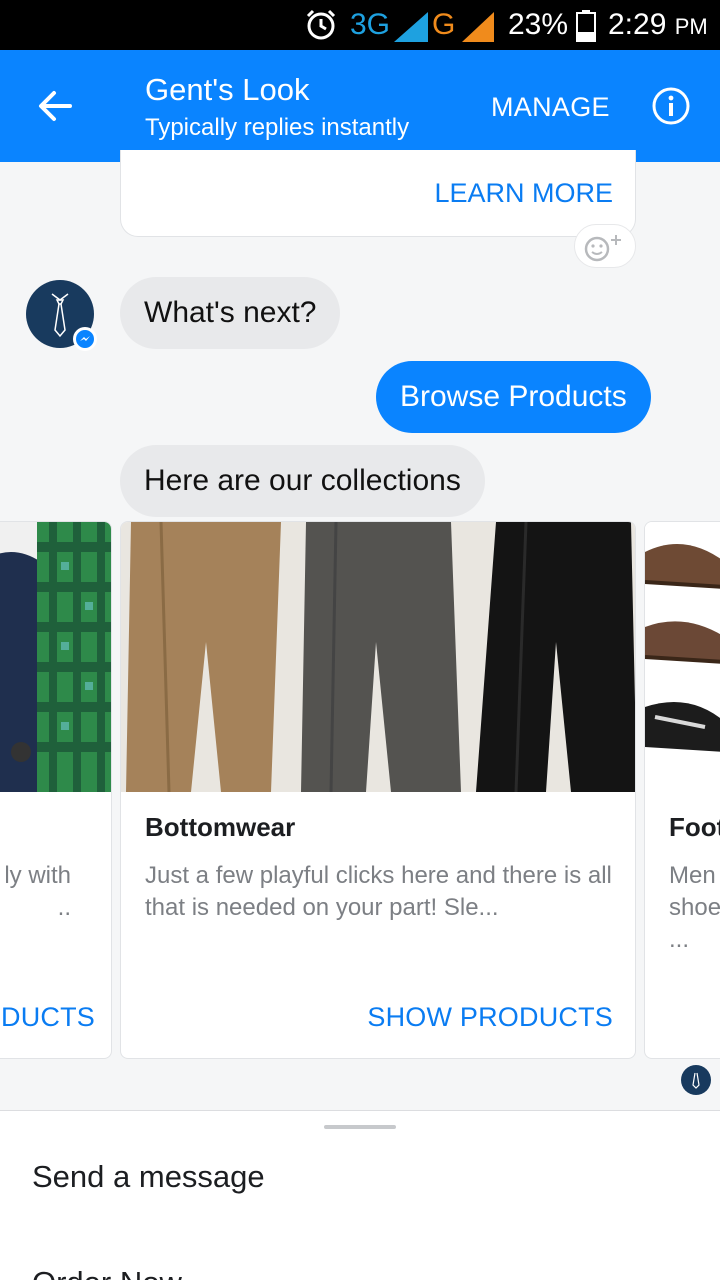  Describe the element at coordinates (586, 31) in the screenshot. I see `battery-icon` at that location.